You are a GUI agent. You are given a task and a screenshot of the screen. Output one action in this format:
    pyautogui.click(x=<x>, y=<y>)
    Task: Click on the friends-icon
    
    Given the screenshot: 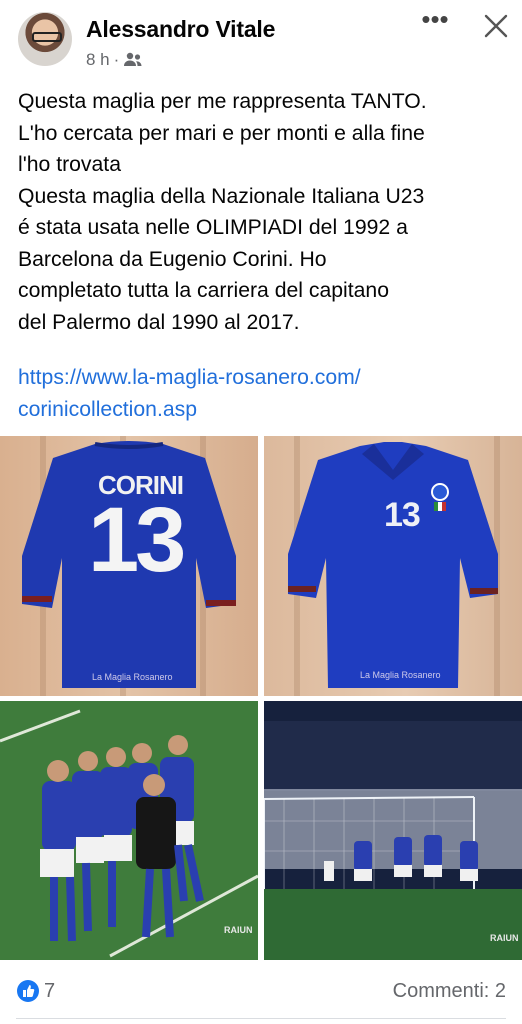 What is the action you would take?
    pyautogui.click(x=133, y=59)
    